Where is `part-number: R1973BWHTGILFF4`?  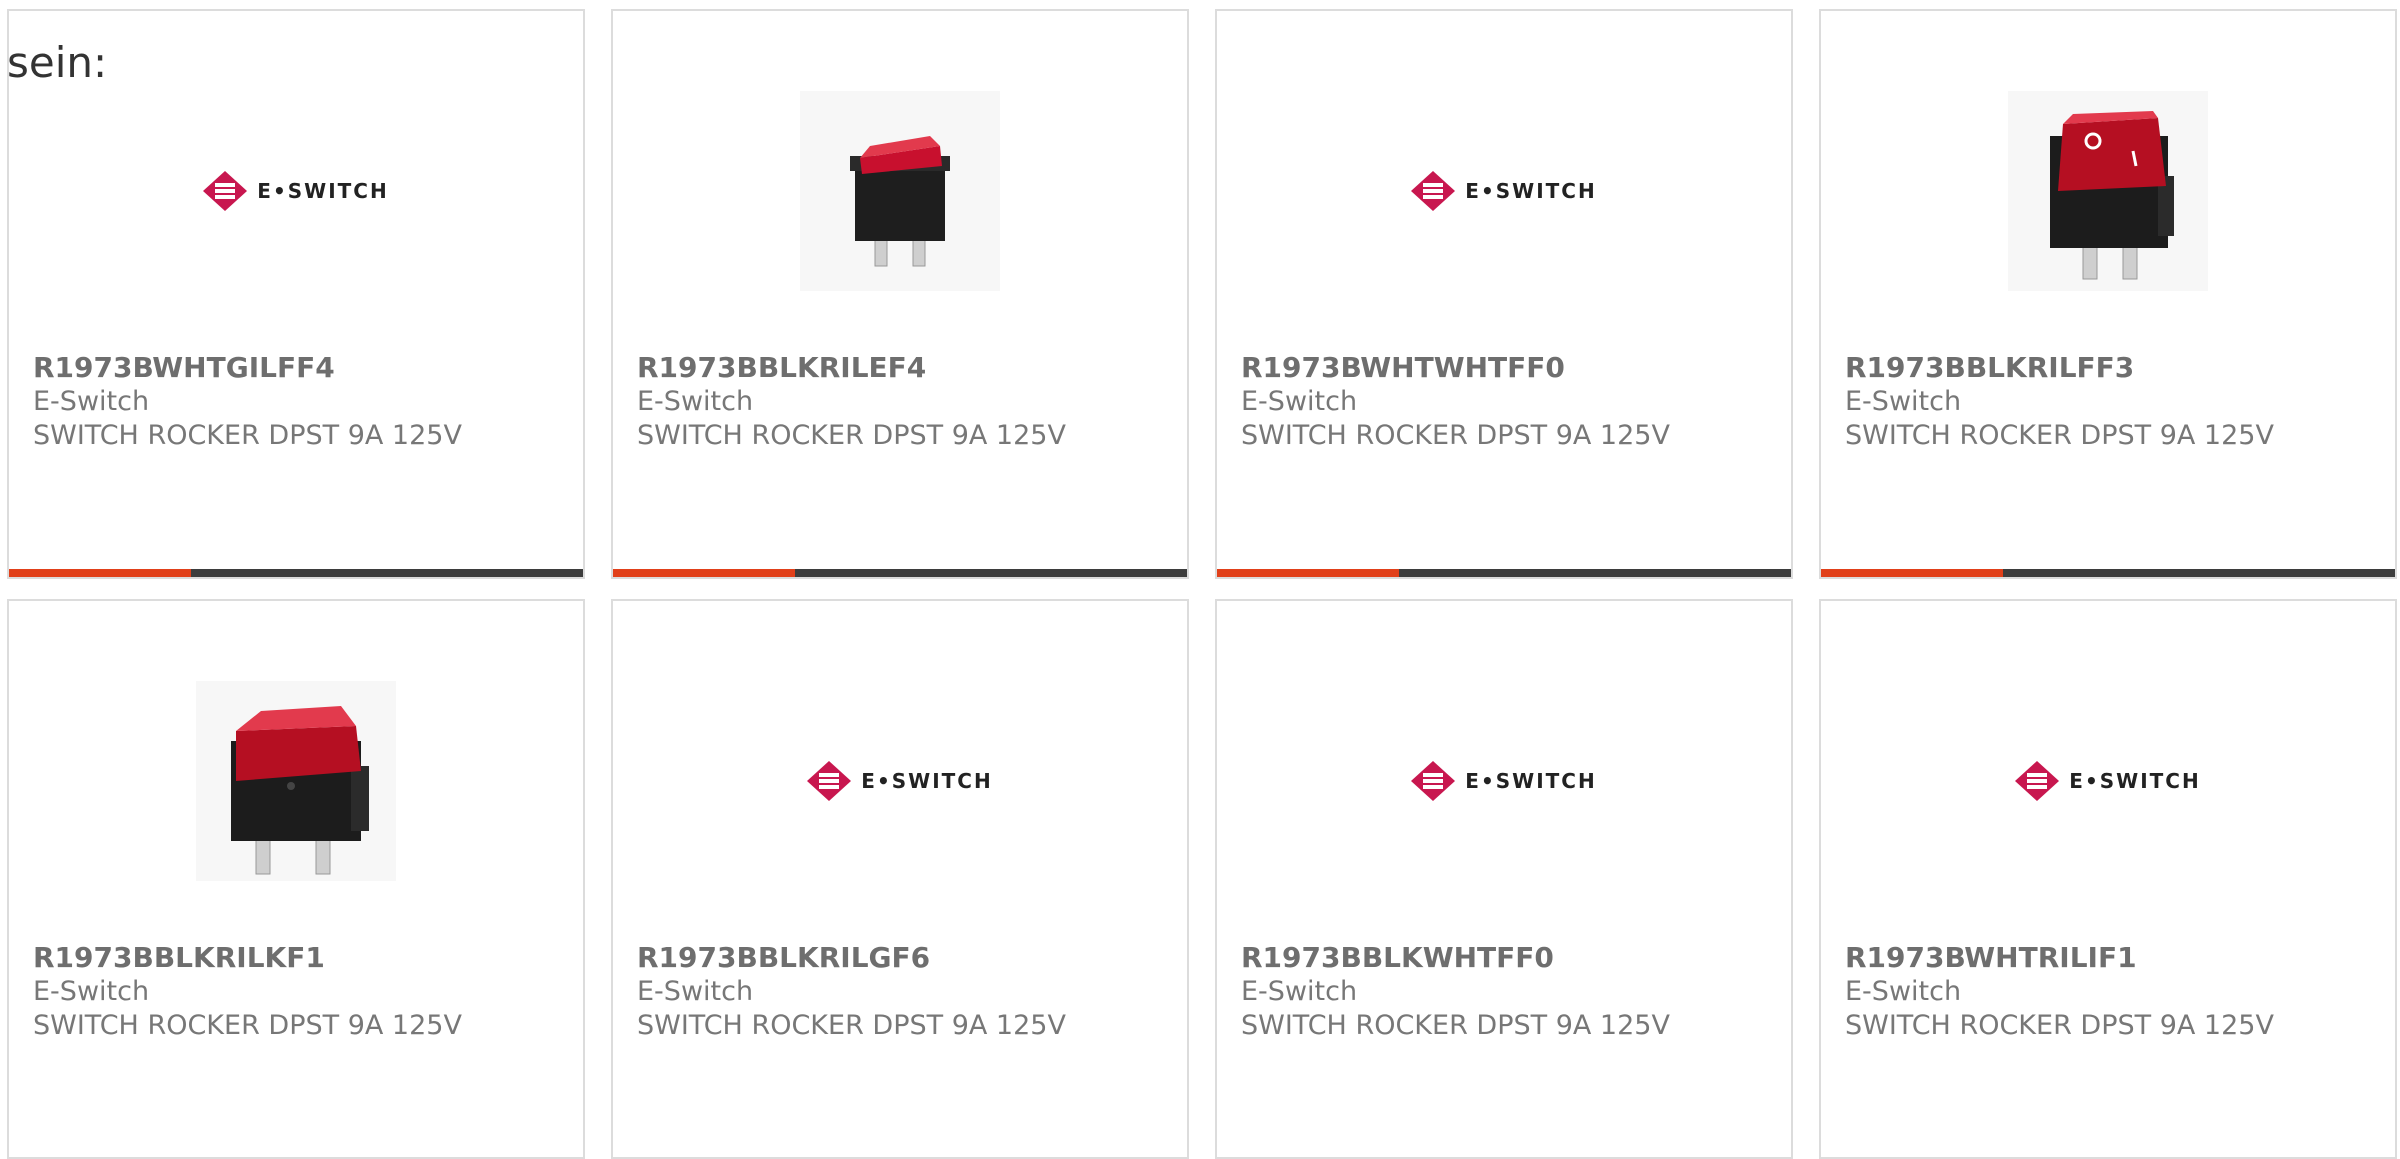 part-number: R1973BWHTGILFF4 is located at coordinates (303, 368).